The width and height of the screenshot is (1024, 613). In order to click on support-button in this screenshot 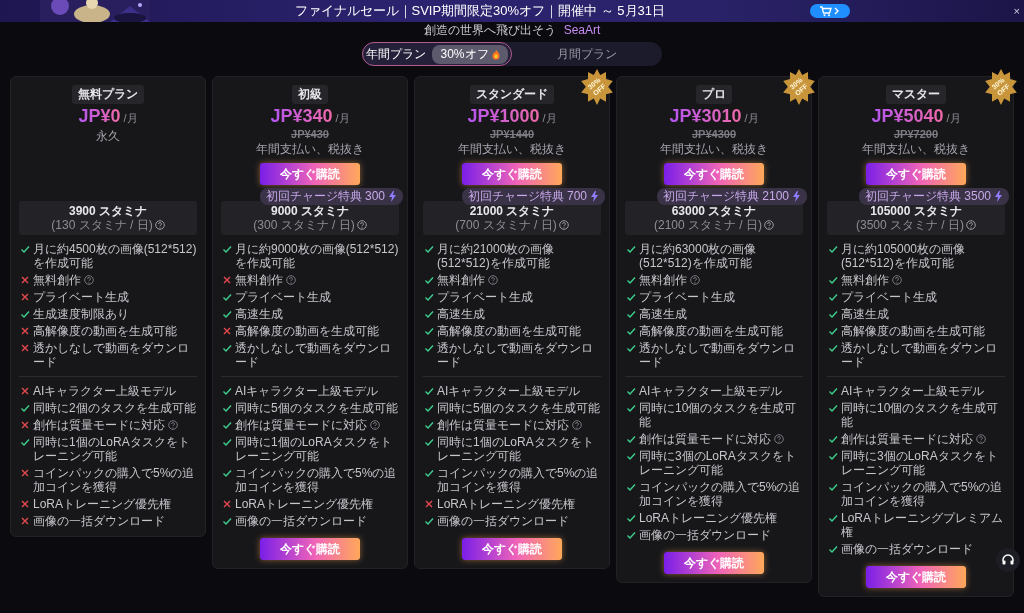, I will do `click(1008, 560)`.